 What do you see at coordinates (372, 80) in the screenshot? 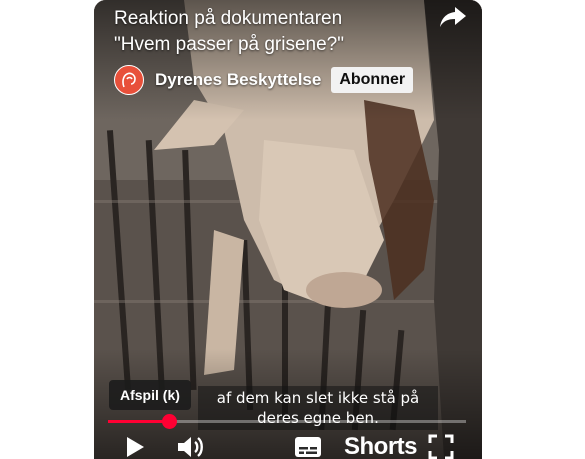
I see `subscribe-button: Abonner` at bounding box center [372, 80].